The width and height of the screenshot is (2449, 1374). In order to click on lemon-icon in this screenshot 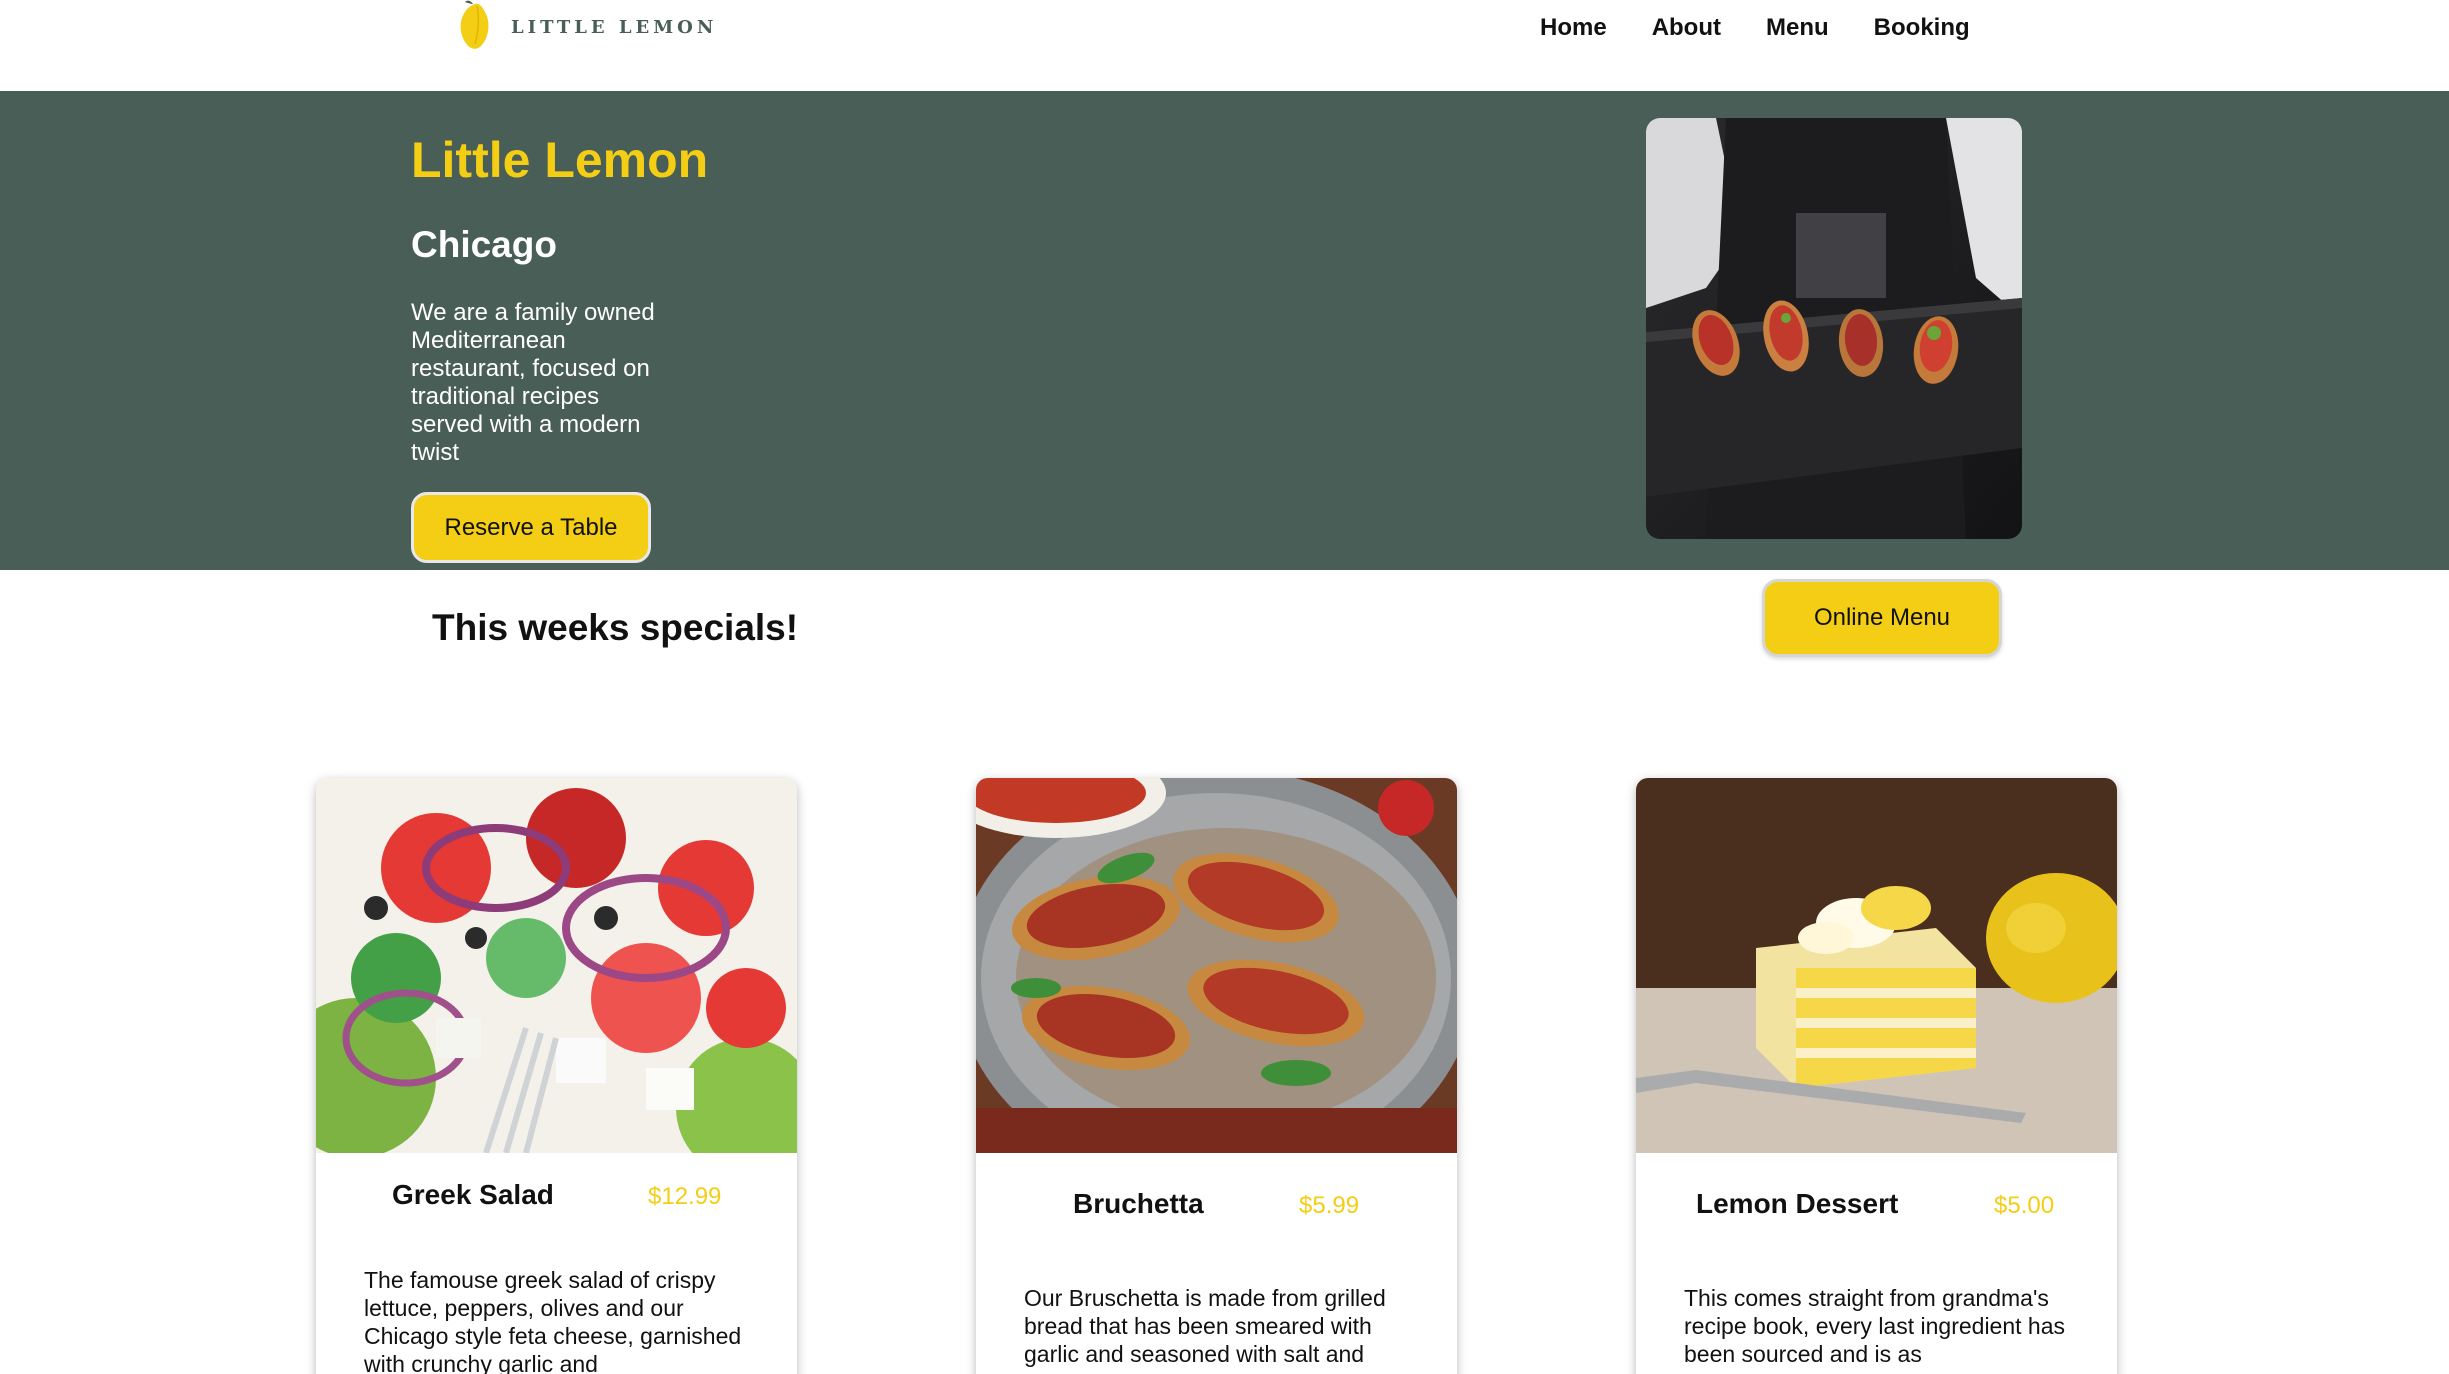, I will do `click(474, 24)`.